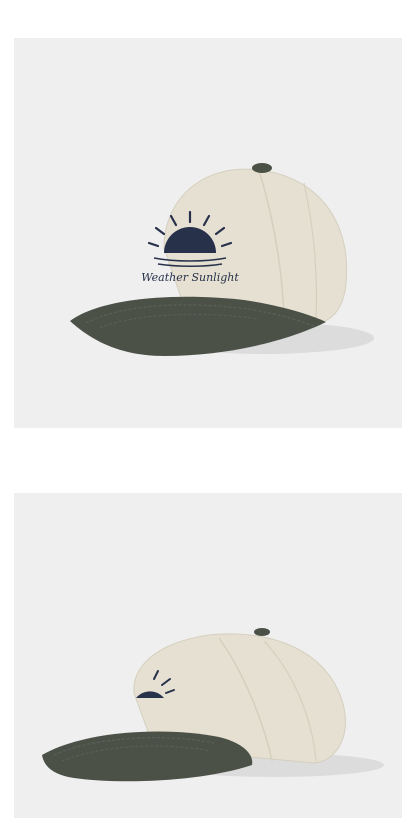 The image size is (416, 832). I want to click on embroidery-text: Weather Sunlight, so click(190, 277).